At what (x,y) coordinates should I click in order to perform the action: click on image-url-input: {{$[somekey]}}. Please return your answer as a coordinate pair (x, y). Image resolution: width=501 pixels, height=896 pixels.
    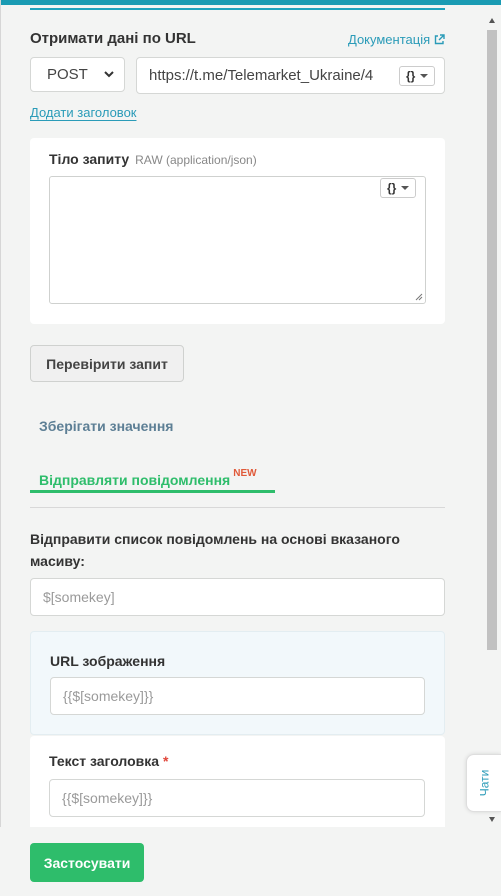
    Looking at the image, I should click on (237, 696).